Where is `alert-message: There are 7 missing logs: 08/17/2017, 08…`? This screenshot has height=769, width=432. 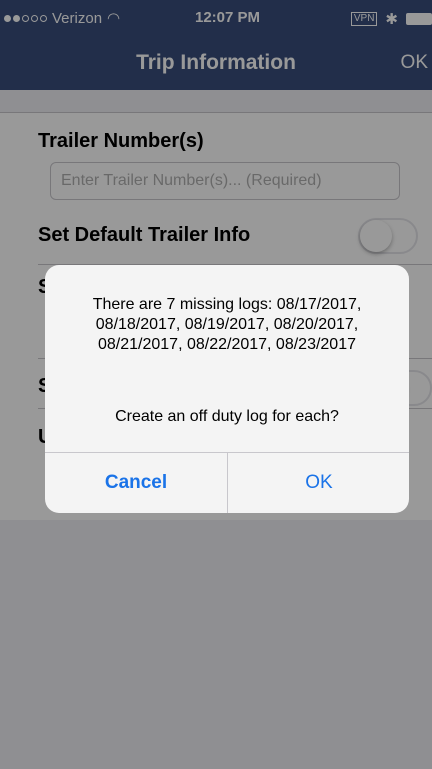 alert-message: There are 7 missing logs: 08/17/2017, 08… is located at coordinates (227, 324).